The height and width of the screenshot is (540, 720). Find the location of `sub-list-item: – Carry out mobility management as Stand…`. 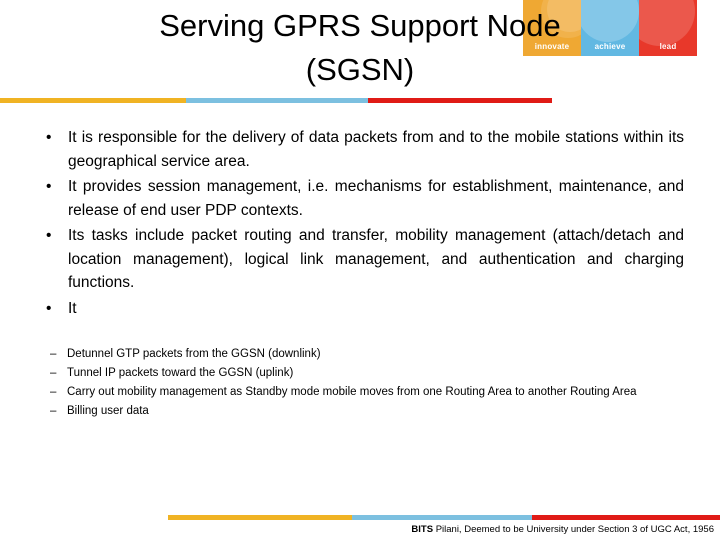

sub-list-item: – Carry out mobility management as Stand… is located at coordinates (360, 392).